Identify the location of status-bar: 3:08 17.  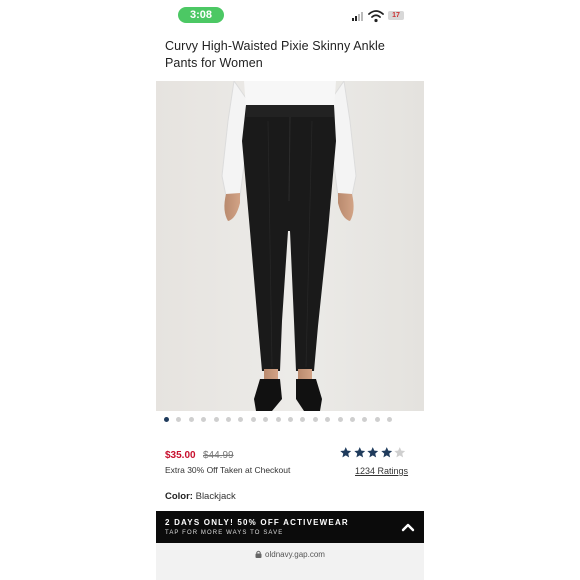
(290, 16).